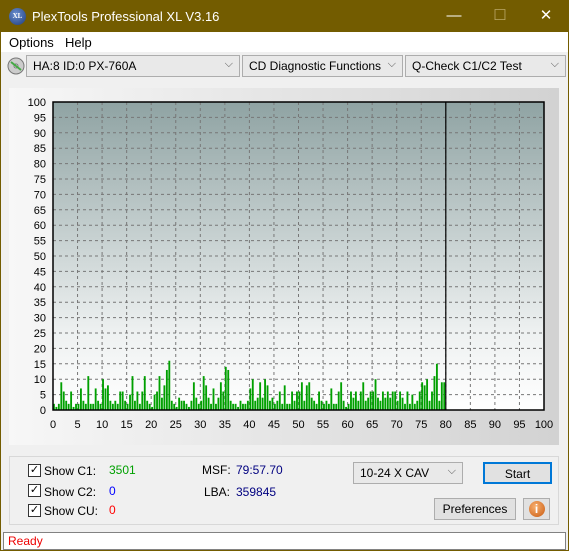 The height and width of the screenshot is (551, 569). I want to click on x-tick-label: 40, so click(249, 425).